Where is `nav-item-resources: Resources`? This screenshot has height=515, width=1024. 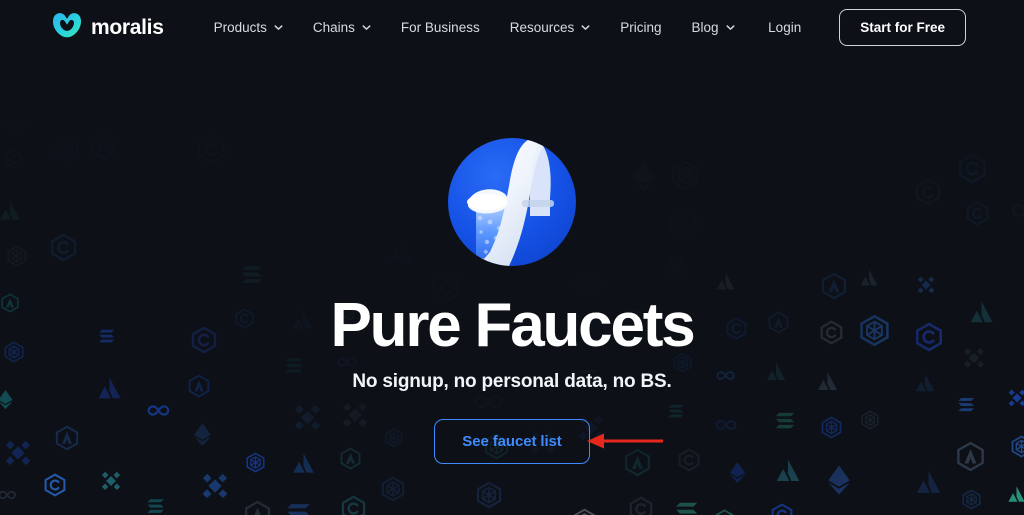
nav-item-resources: Resources is located at coordinates (550, 27).